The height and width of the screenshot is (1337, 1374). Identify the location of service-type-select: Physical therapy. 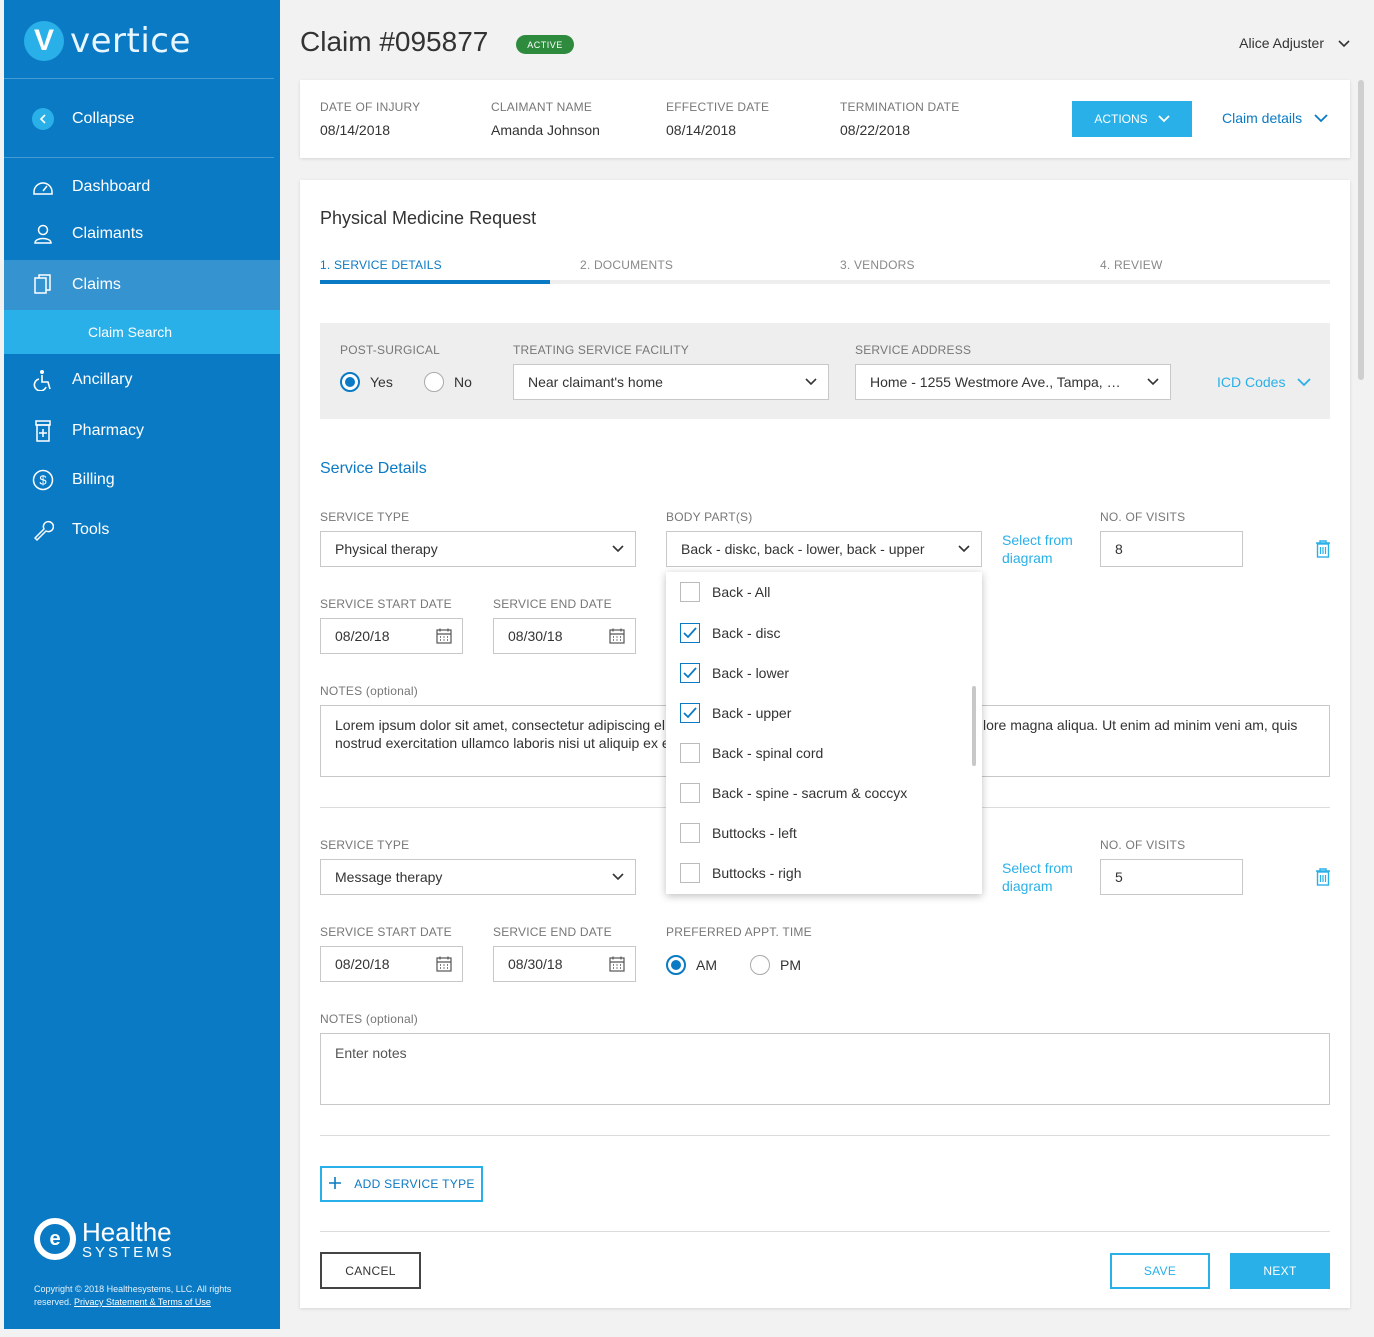
(478, 549).